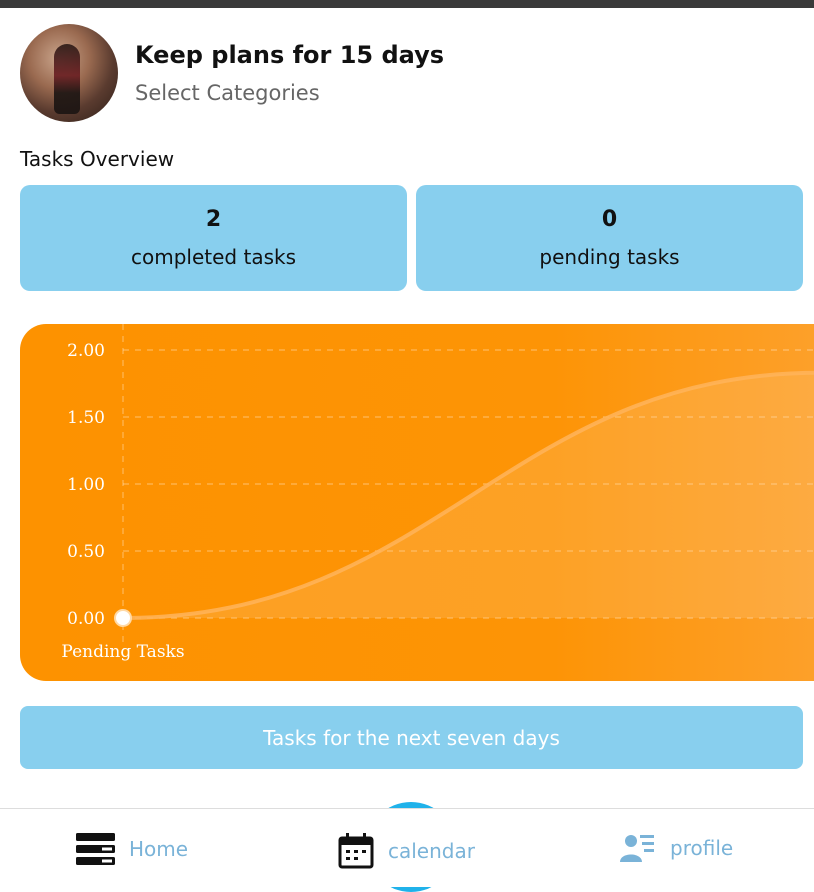 This screenshot has height=892, width=814. Describe the element at coordinates (609, 219) in the screenshot. I see `pending-tasks-count: 0` at that location.